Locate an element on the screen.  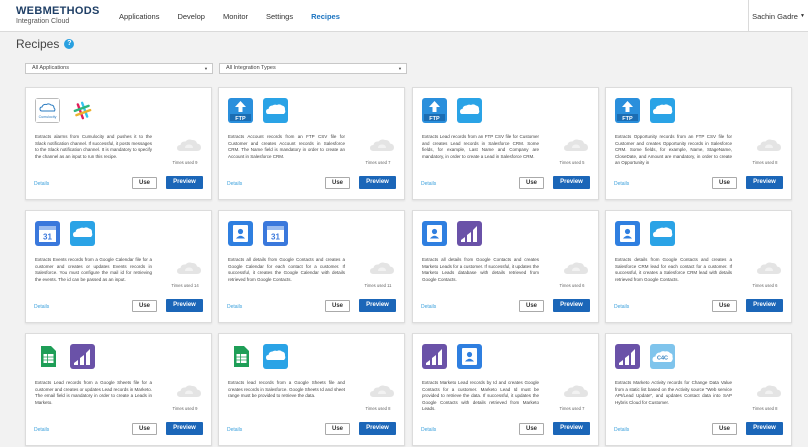
nav-monitor: Monitor is located at coordinates (235, 16).